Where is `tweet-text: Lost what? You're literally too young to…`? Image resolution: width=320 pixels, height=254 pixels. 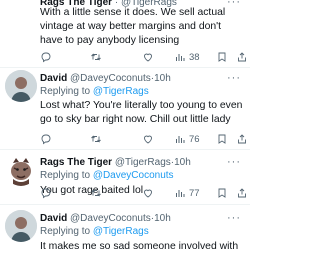
tweet-text: Lost what? You're literally too young to… is located at coordinates (141, 112).